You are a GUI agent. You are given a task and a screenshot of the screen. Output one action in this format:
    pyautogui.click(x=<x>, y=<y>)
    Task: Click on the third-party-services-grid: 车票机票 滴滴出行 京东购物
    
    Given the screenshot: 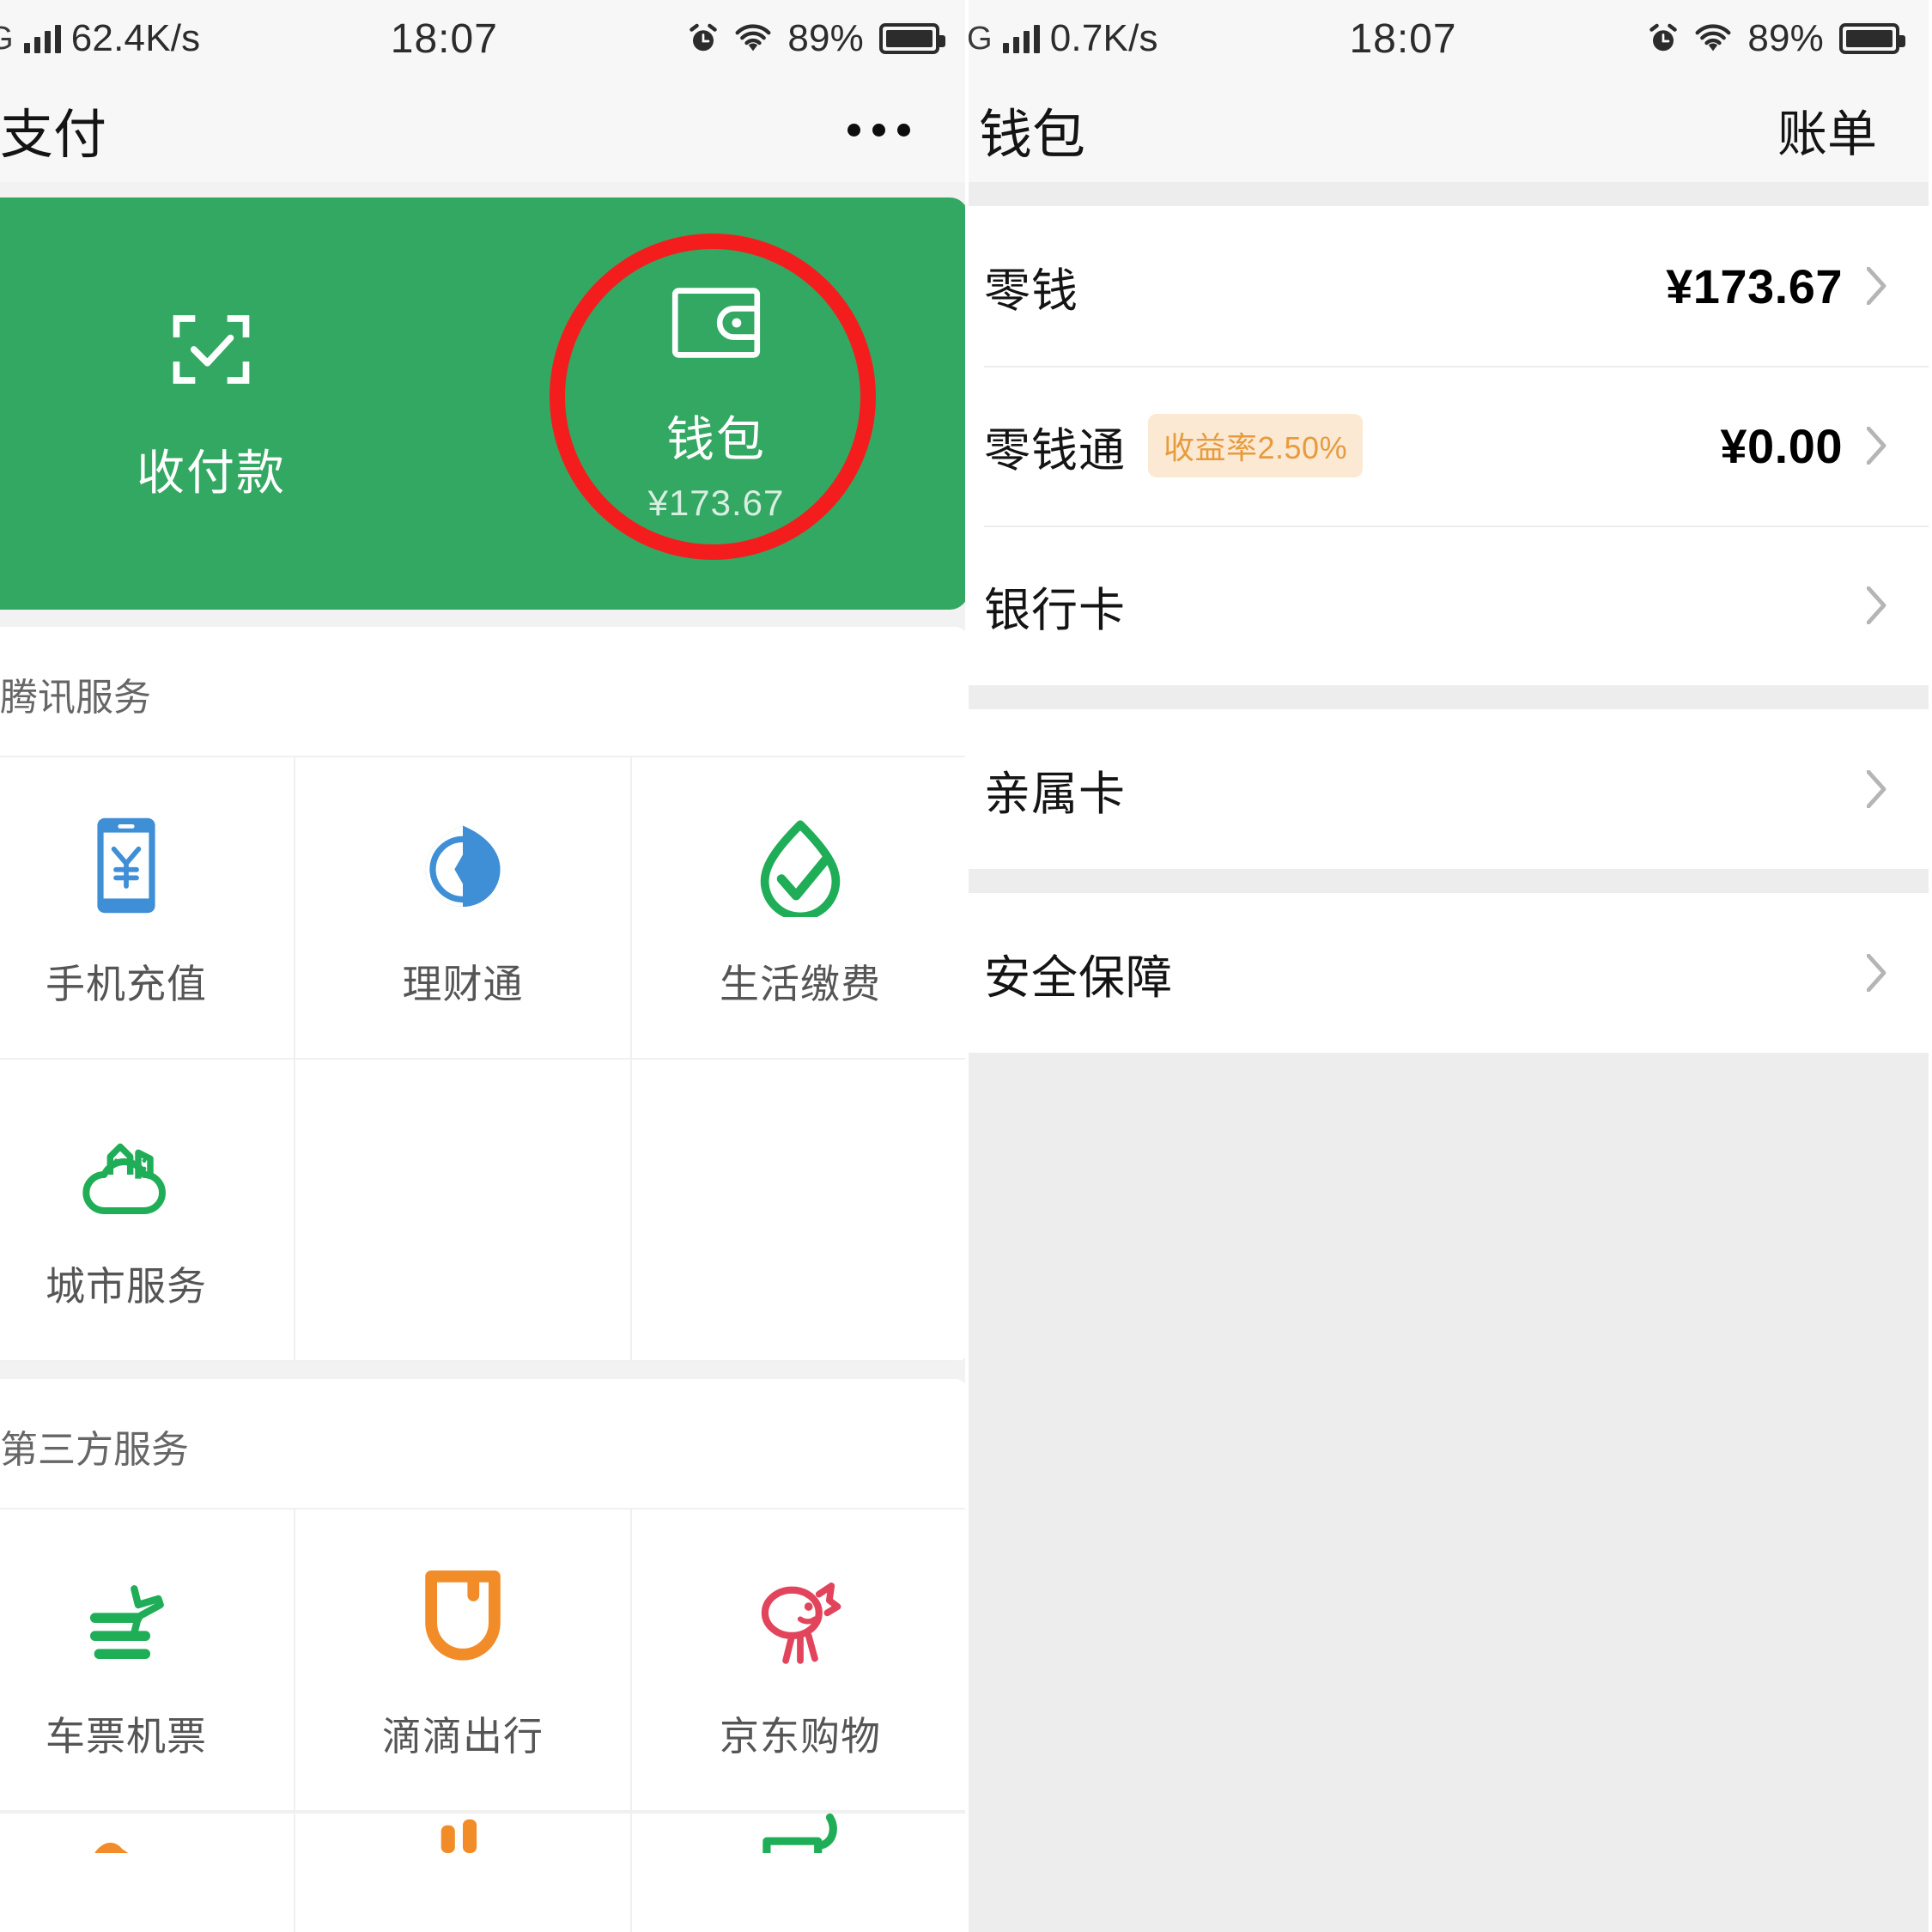 What is the action you would take?
    pyautogui.click(x=483, y=1660)
    